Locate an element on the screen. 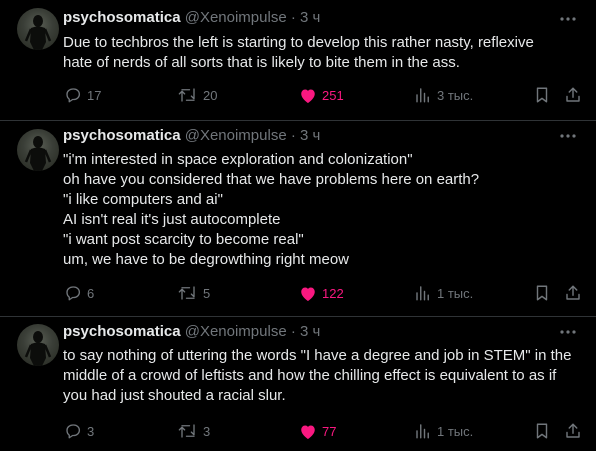 The height and width of the screenshot is (451, 596). retweet-count: 20 is located at coordinates (210, 95).